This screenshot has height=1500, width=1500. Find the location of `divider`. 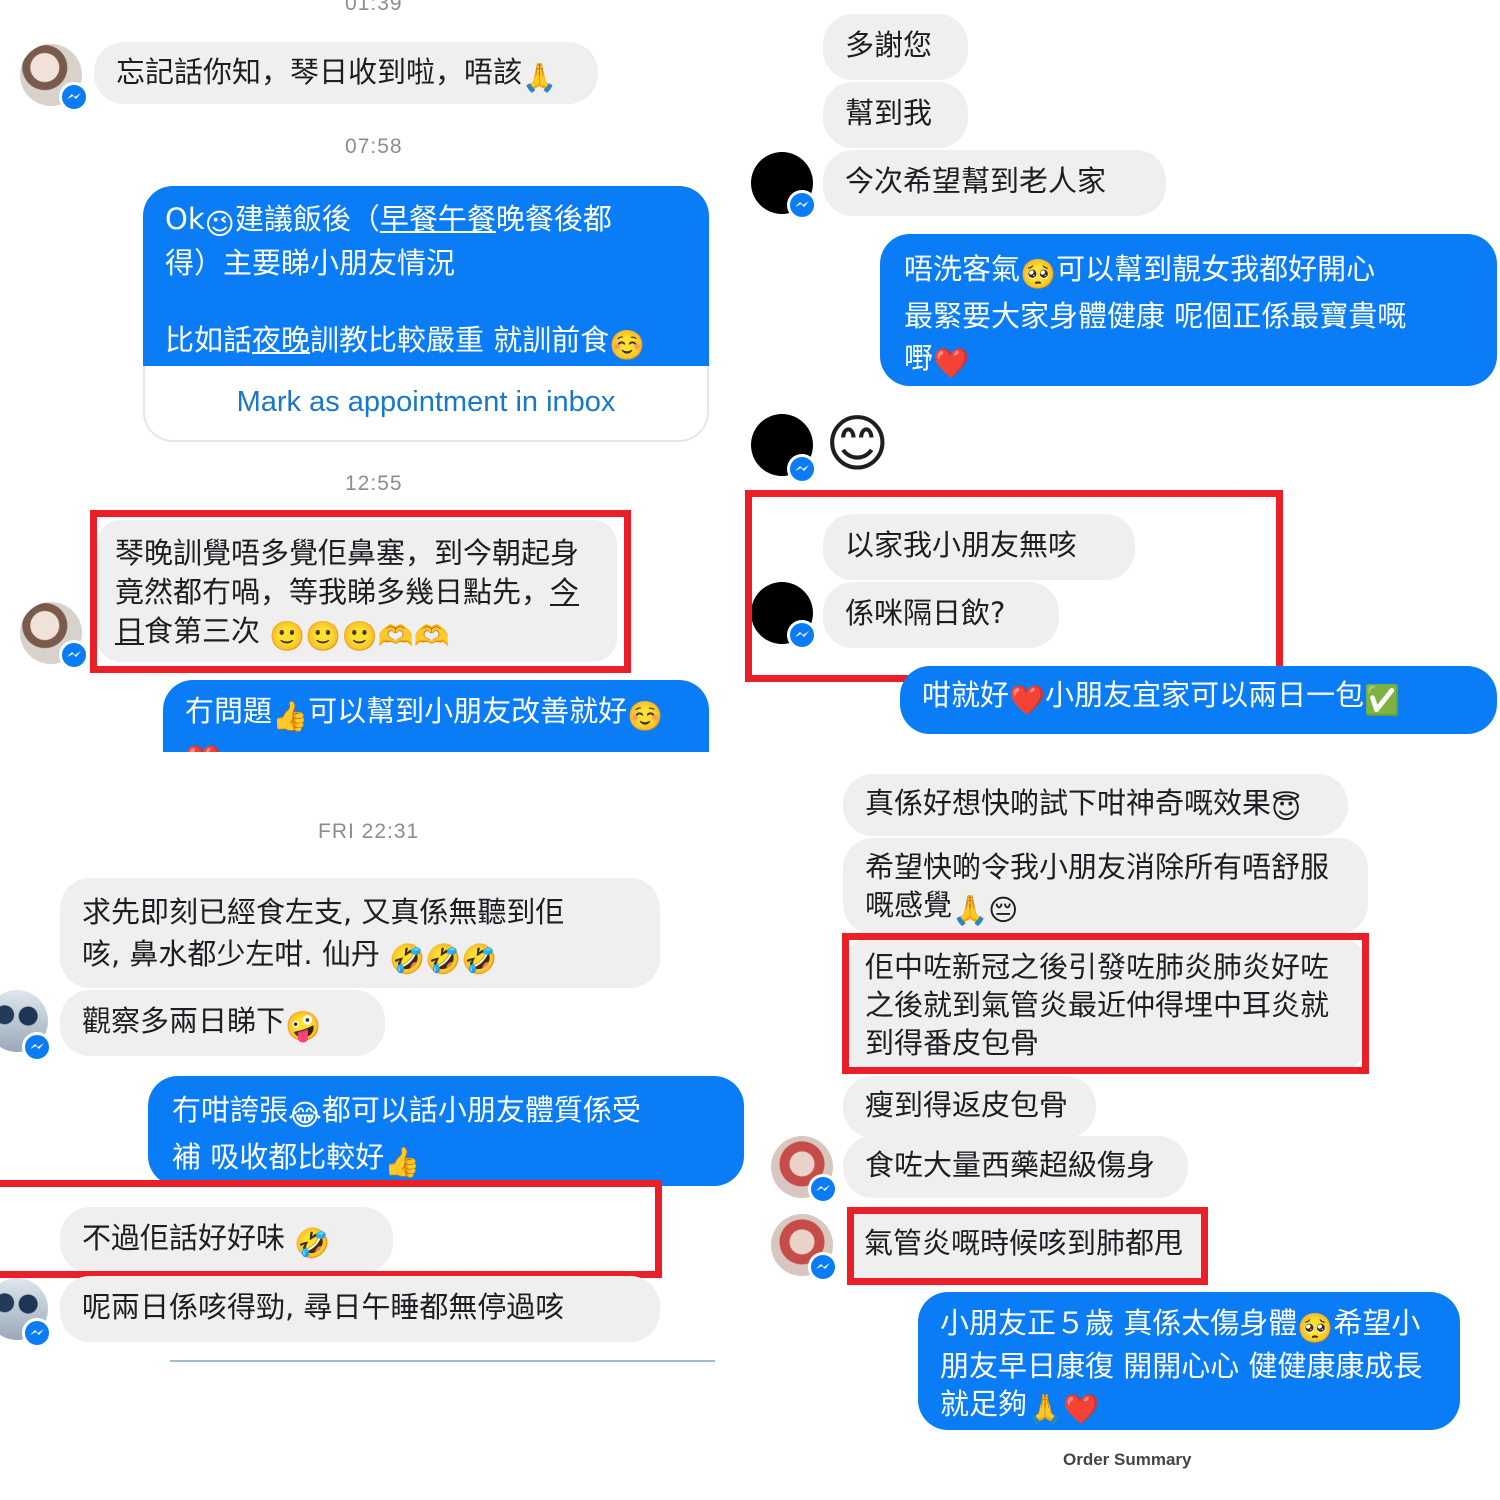

divider is located at coordinates (442, 1361).